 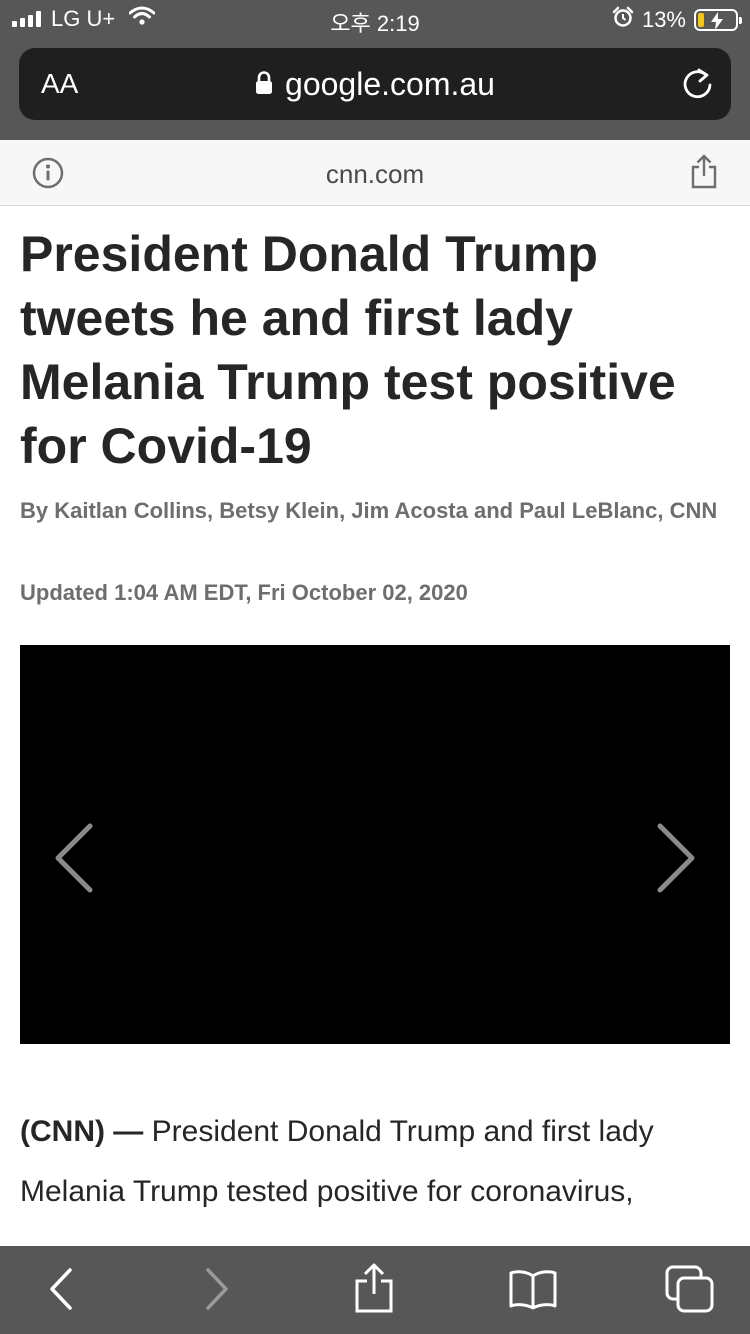 What do you see at coordinates (61, 1291) in the screenshot?
I see `back-icon` at bounding box center [61, 1291].